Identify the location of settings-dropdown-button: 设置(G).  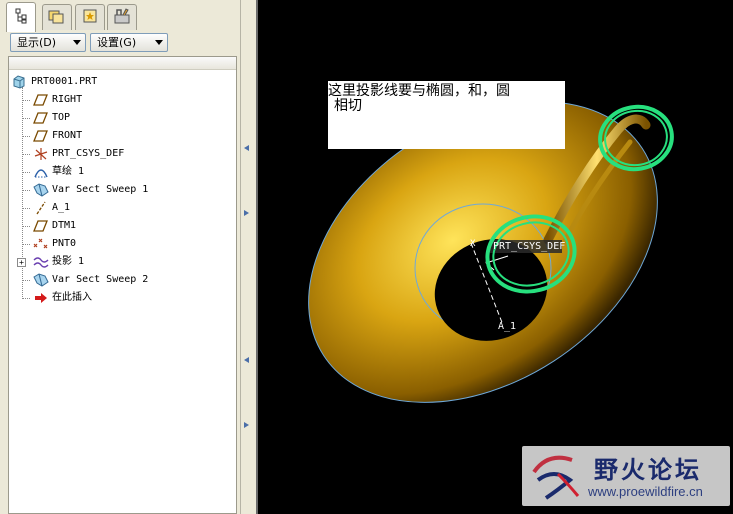
(129, 42).